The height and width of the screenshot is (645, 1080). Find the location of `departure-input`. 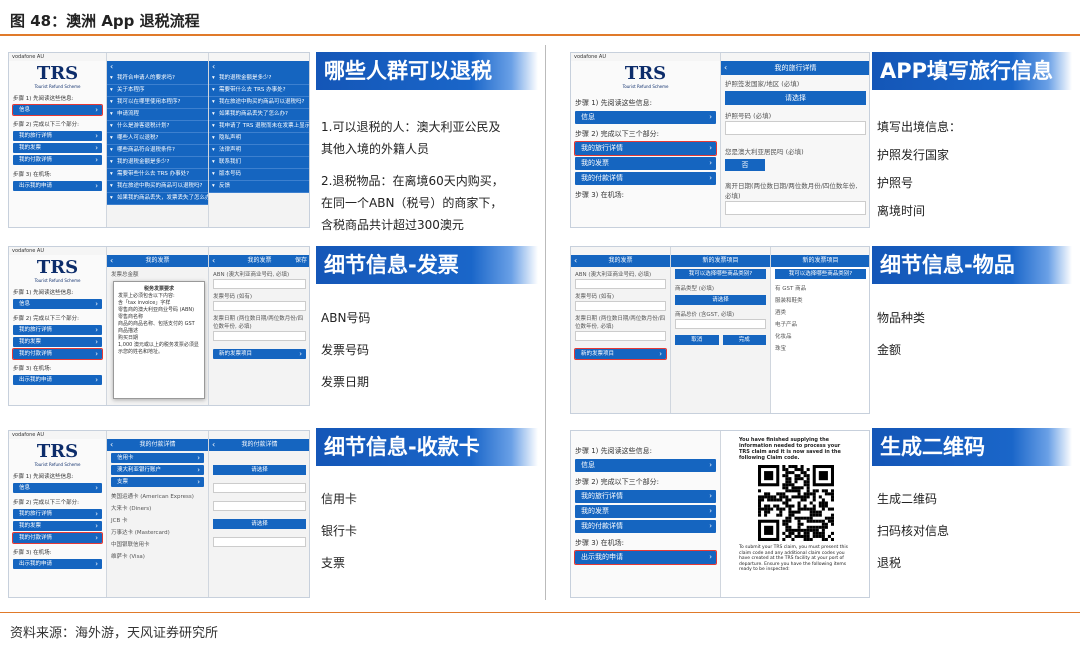

departure-input is located at coordinates (795, 208).